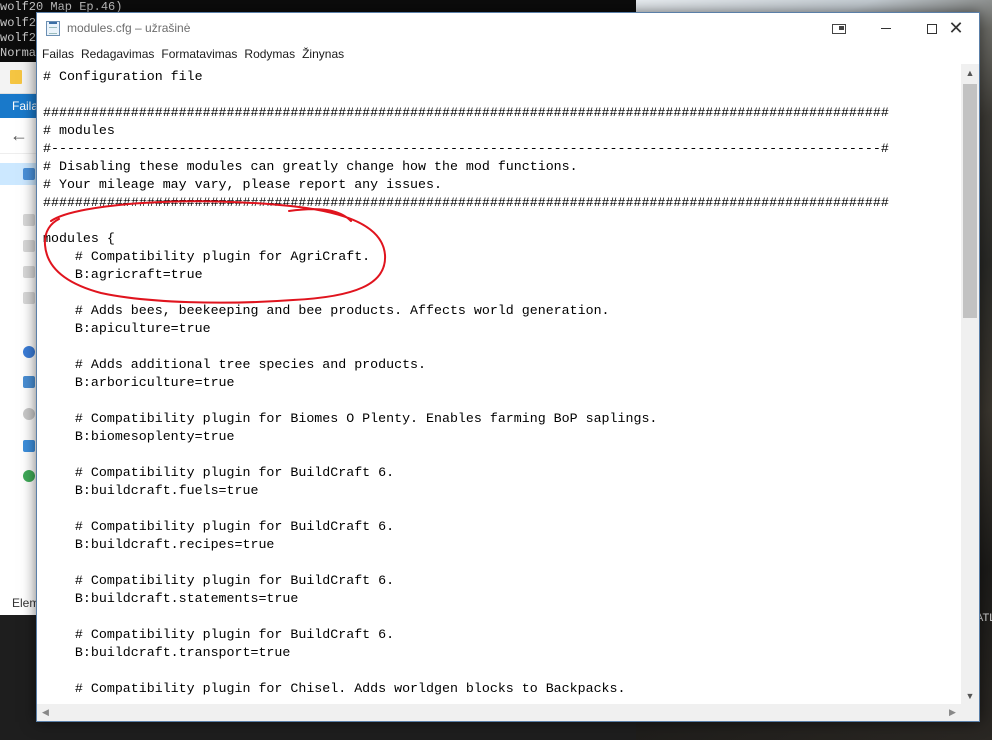 The width and height of the screenshot is (992, 740). What do you see at coordinates (326, 54) in the screenshot?
I see `menu-help: Žinynas` at bounding box center [326, 54].